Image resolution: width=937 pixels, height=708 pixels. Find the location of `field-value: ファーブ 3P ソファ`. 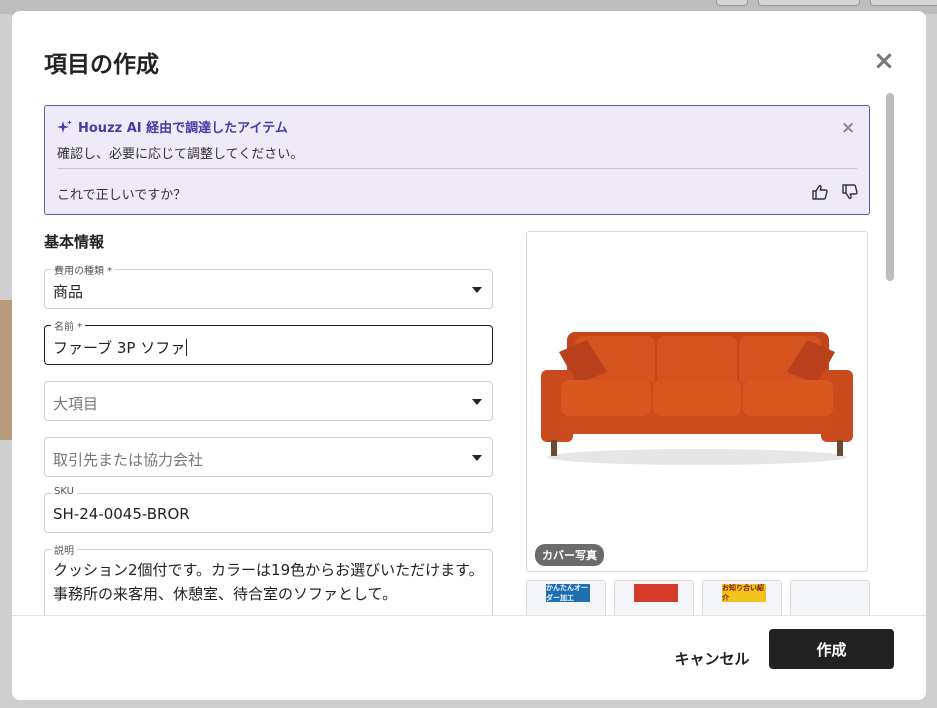

field-value: ファーブ 3P ソファ is located at coordinates (119, 348).